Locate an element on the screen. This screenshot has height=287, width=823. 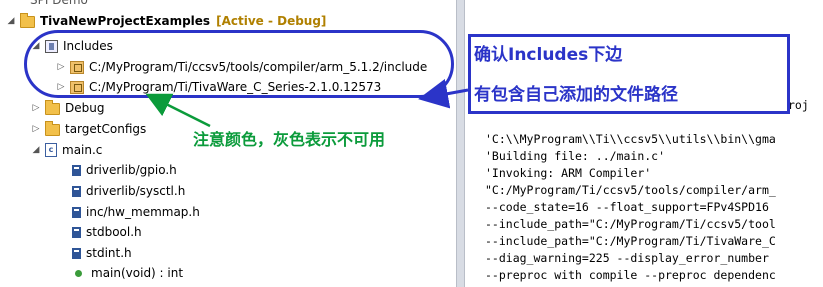
project-status: [Active - Debug] is located at coordinates (271, 21).